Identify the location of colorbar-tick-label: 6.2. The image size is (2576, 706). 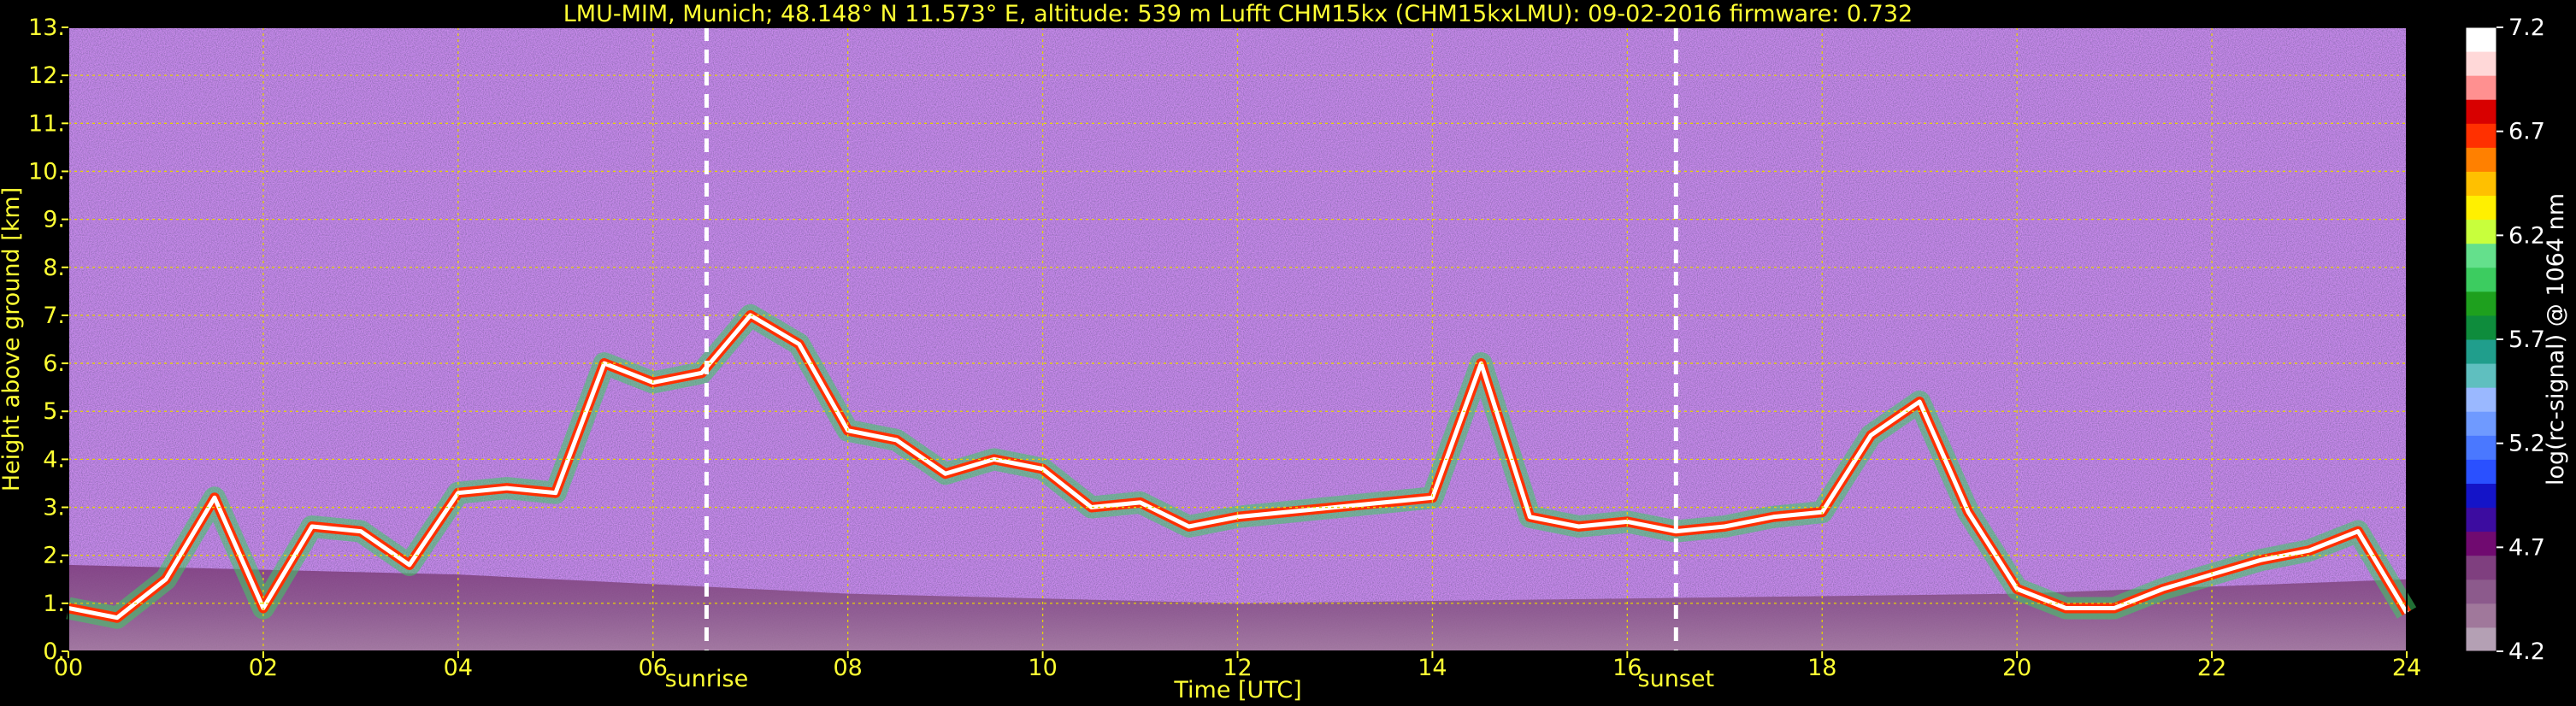
(2526, 235).